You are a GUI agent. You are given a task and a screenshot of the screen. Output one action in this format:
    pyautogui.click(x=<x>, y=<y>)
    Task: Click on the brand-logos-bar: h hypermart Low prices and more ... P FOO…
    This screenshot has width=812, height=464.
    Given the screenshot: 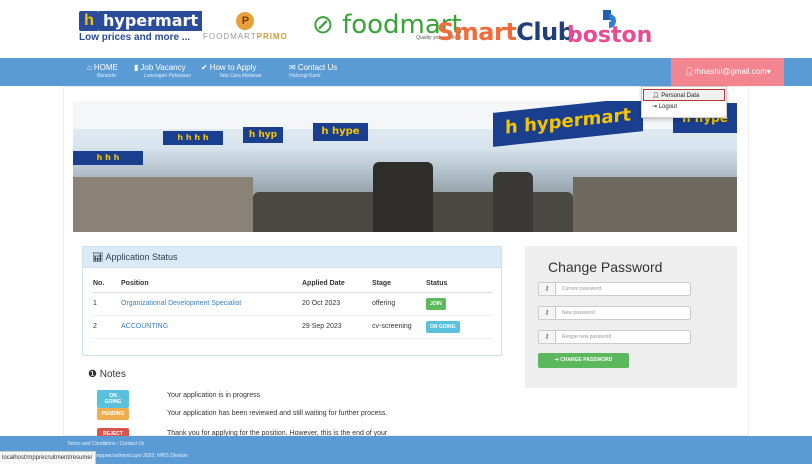 What is the action you would take?
    pyautogui.click(x=406, y=29)
    